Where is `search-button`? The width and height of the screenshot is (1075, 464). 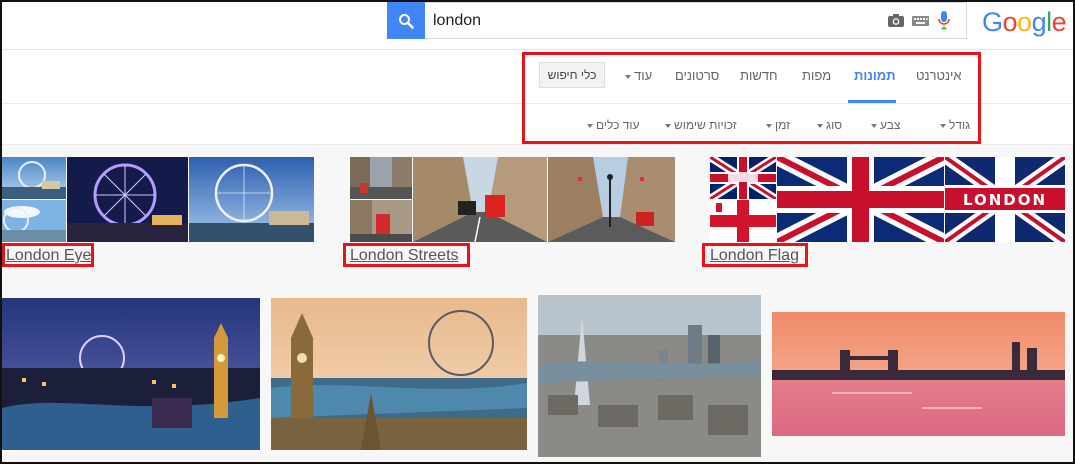
search-button is located at coordinates (406, 20).